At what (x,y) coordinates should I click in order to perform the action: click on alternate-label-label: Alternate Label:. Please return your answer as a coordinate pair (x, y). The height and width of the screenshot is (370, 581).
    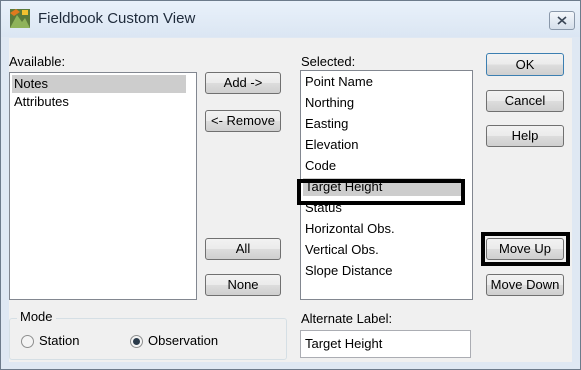
    Looking at the image, I should click on (347, 318).